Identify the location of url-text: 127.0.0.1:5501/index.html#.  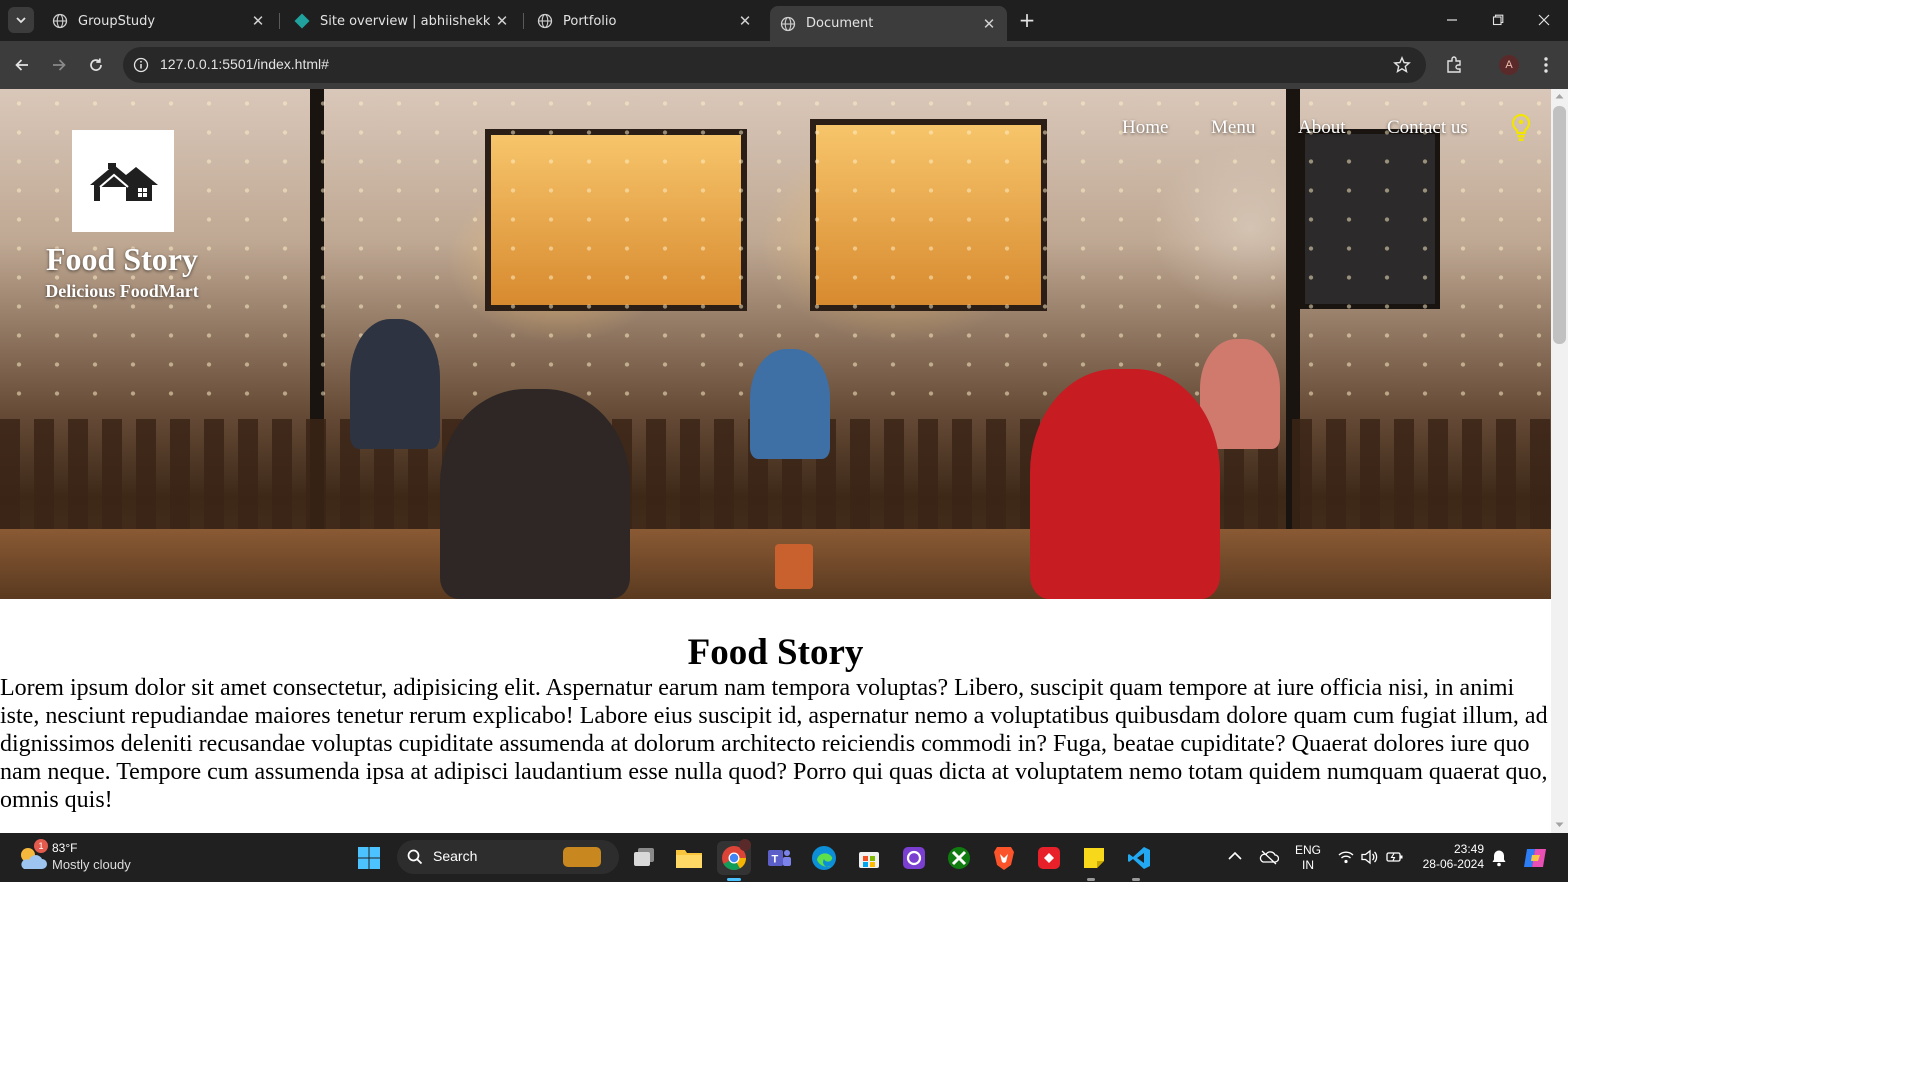
(244, 64).